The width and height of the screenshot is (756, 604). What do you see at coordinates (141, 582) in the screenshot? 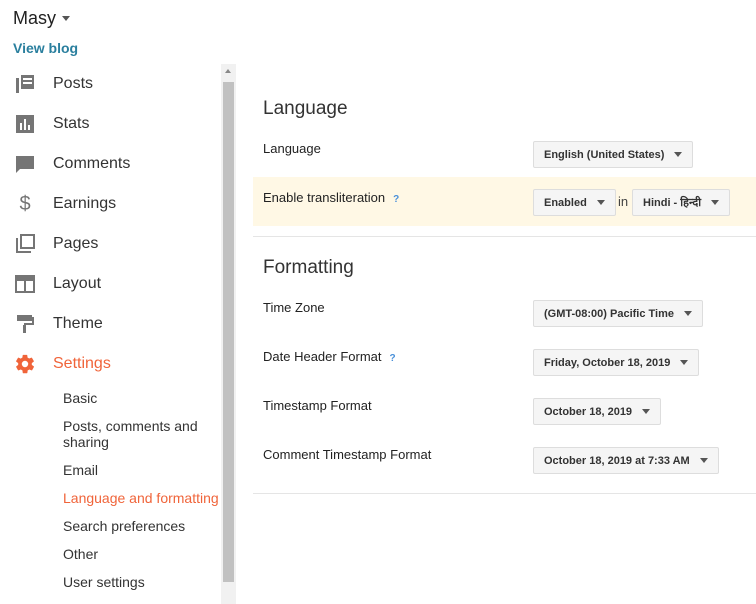
I see `submenu-item-user-settings: User settings` at bounding box center [141, 582].